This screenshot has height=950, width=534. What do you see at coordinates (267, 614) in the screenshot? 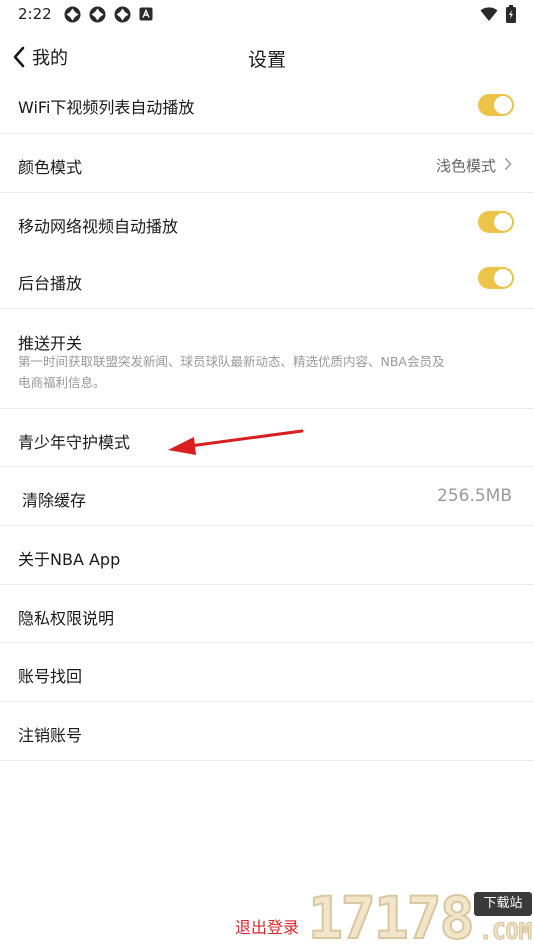
I see `row-privacy: 隐私权限说明` at bounding box center [267, 614].